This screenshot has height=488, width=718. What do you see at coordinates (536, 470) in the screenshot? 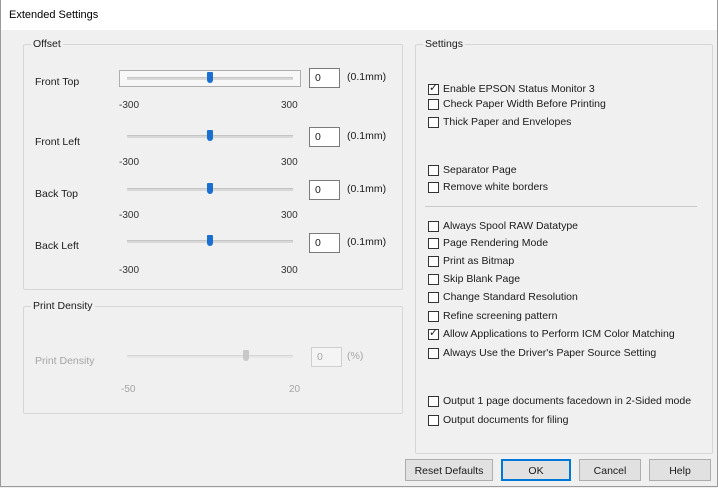
I see `ok-button: OK` at bounding box center [536, 470].